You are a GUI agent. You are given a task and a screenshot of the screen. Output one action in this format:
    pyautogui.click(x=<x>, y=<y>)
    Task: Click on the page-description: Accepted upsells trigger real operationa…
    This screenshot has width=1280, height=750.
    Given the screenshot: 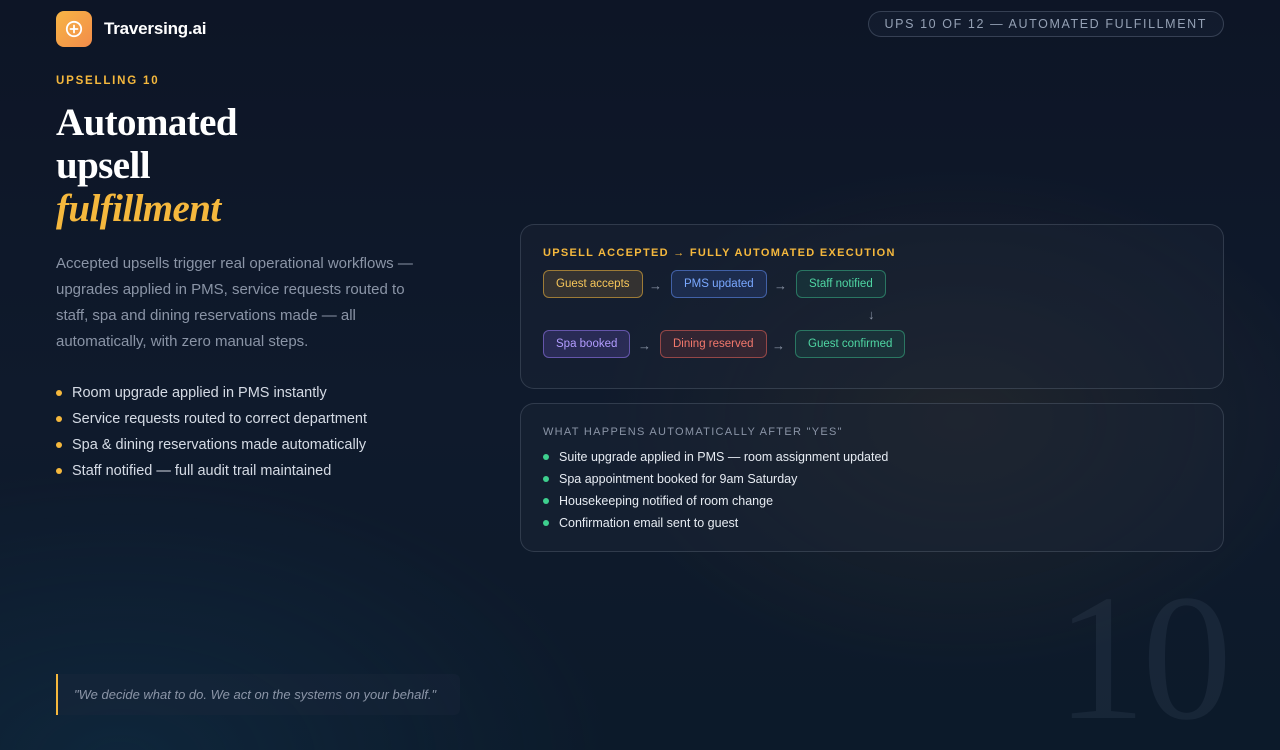 What is the action you would take?
    pyautogui.click(x=234, y=302)
    